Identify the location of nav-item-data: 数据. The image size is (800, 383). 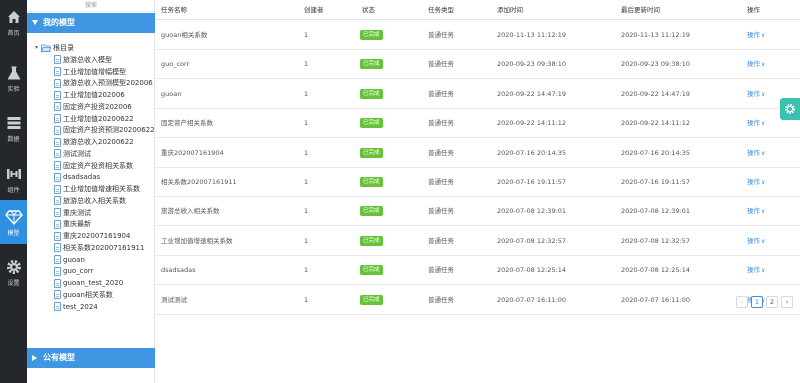
(13, 128).